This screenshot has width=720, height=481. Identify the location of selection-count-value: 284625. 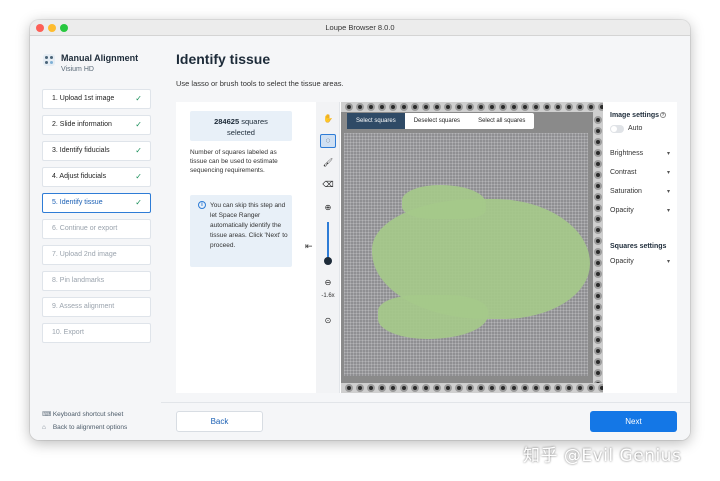
(227, 121).